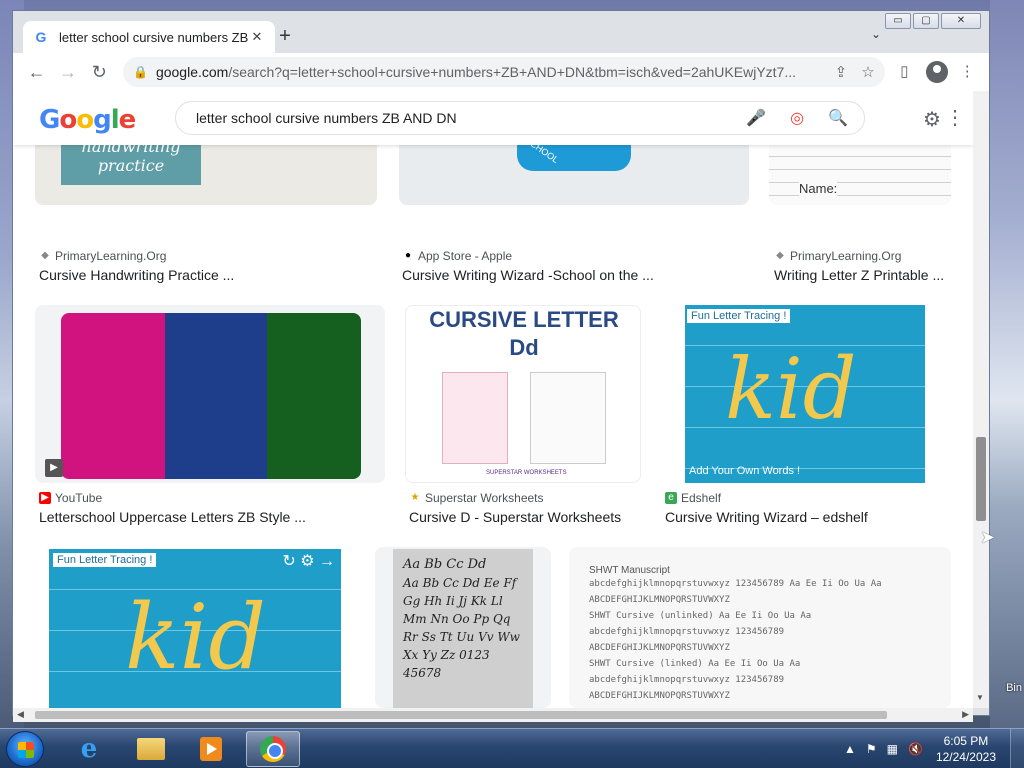 This screenshot has width=1024, height=768. Describe the element at coordinates (273, 749) in the screenshot. I see `taskbar-chrome` at that location.